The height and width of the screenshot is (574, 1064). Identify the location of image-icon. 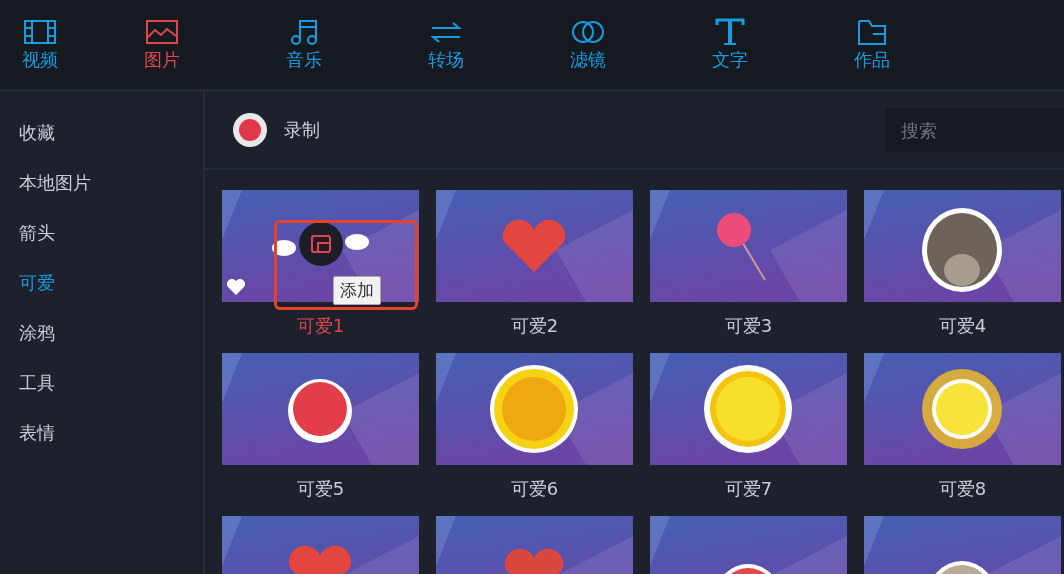
(162, 31).